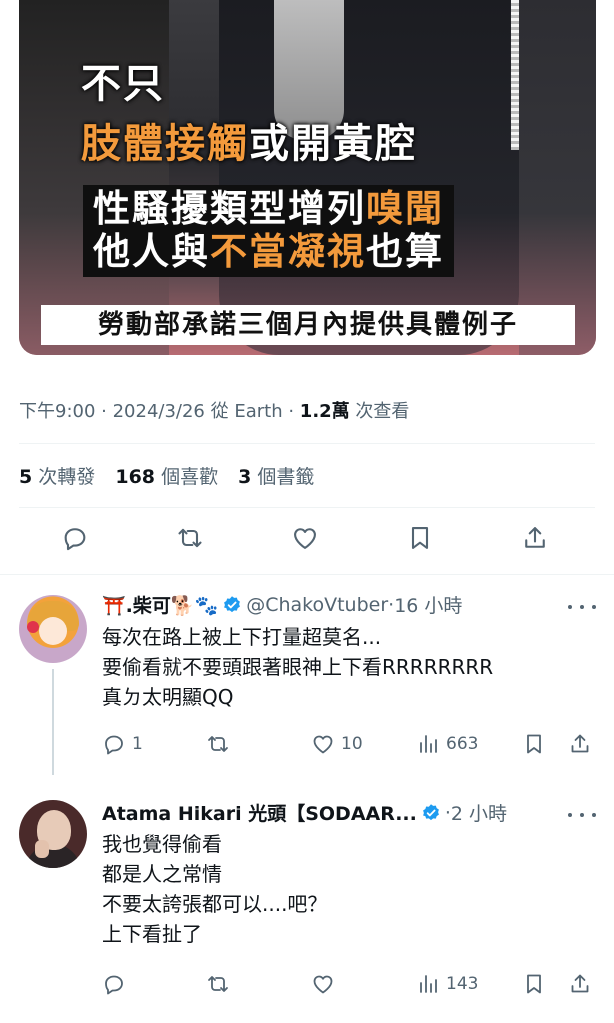  What do you see at coordinates (151, 251) in the screenshot?
I see `caption-text: 他人與` at bounding box center [151, 251].